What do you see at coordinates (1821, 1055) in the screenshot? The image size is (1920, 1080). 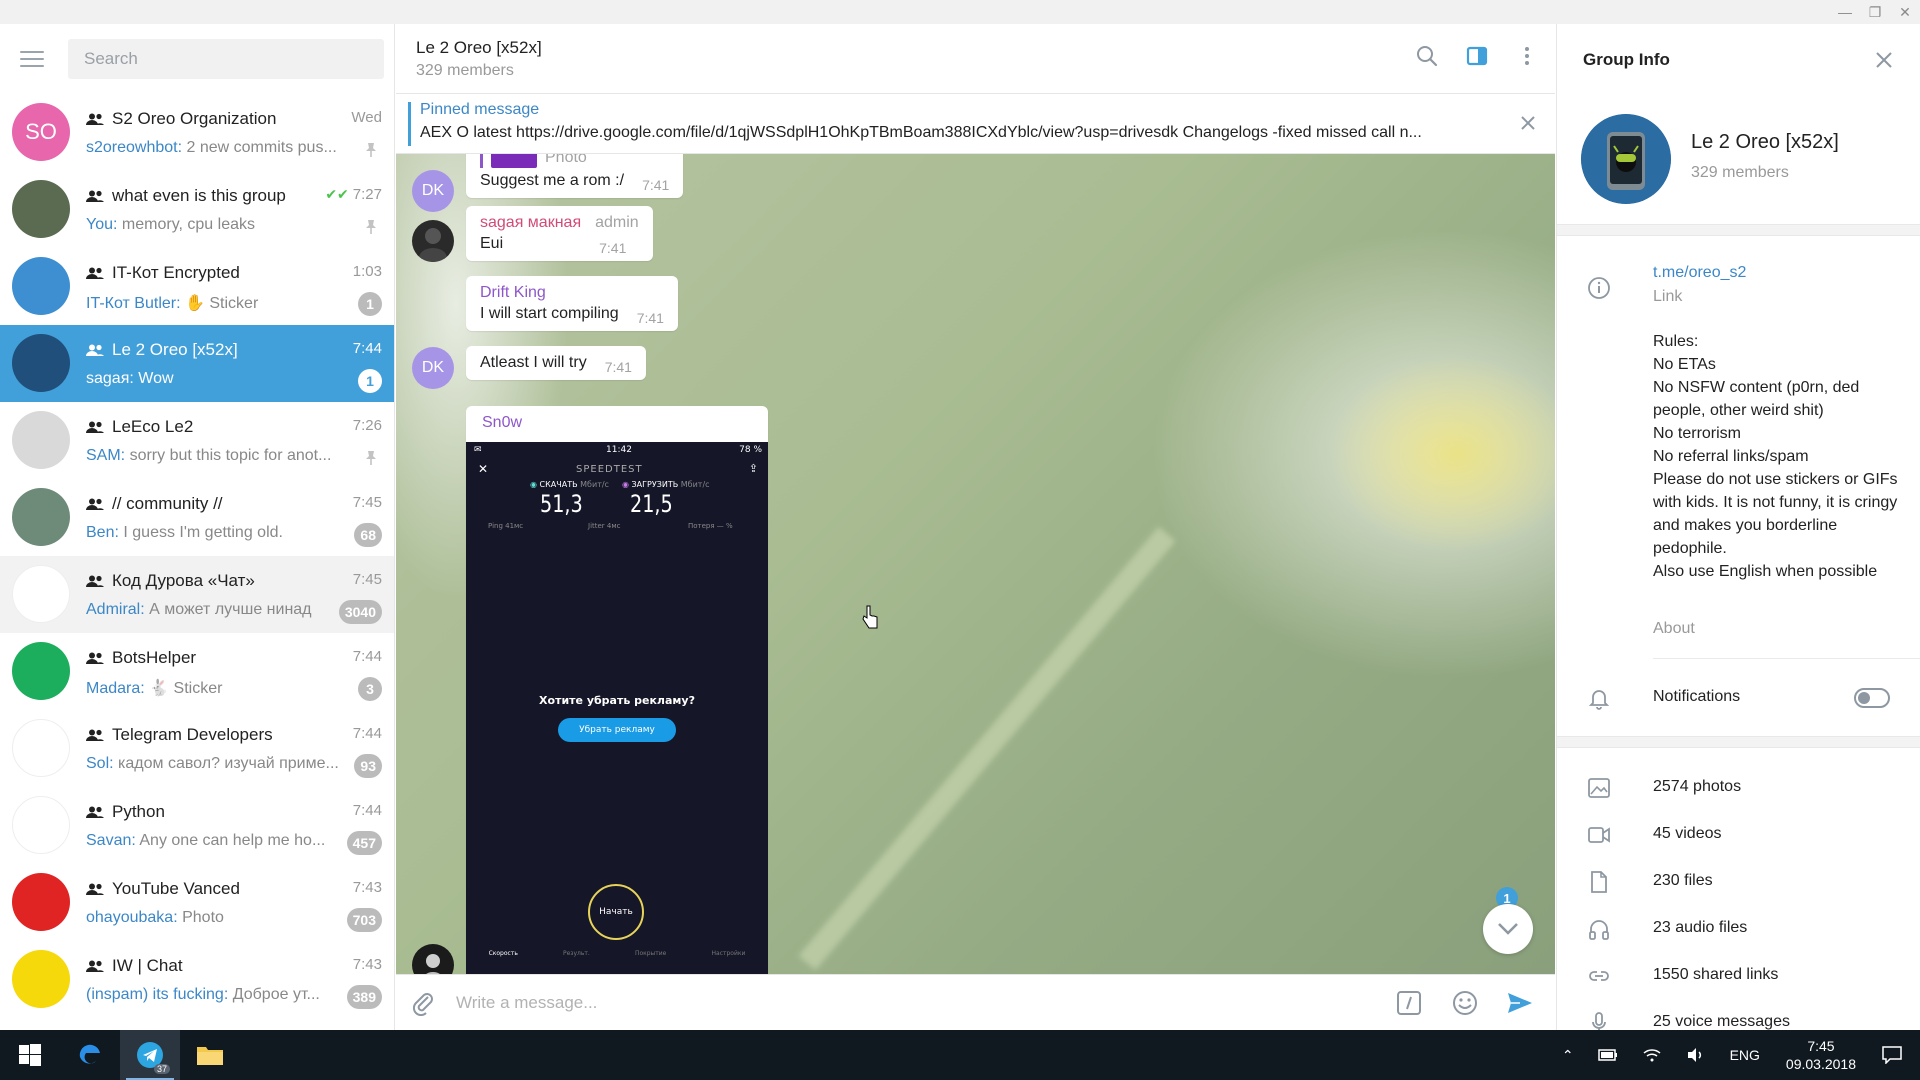 I see `clock: 7:45 09.03.2018` at bounding box center [1821, 1055].